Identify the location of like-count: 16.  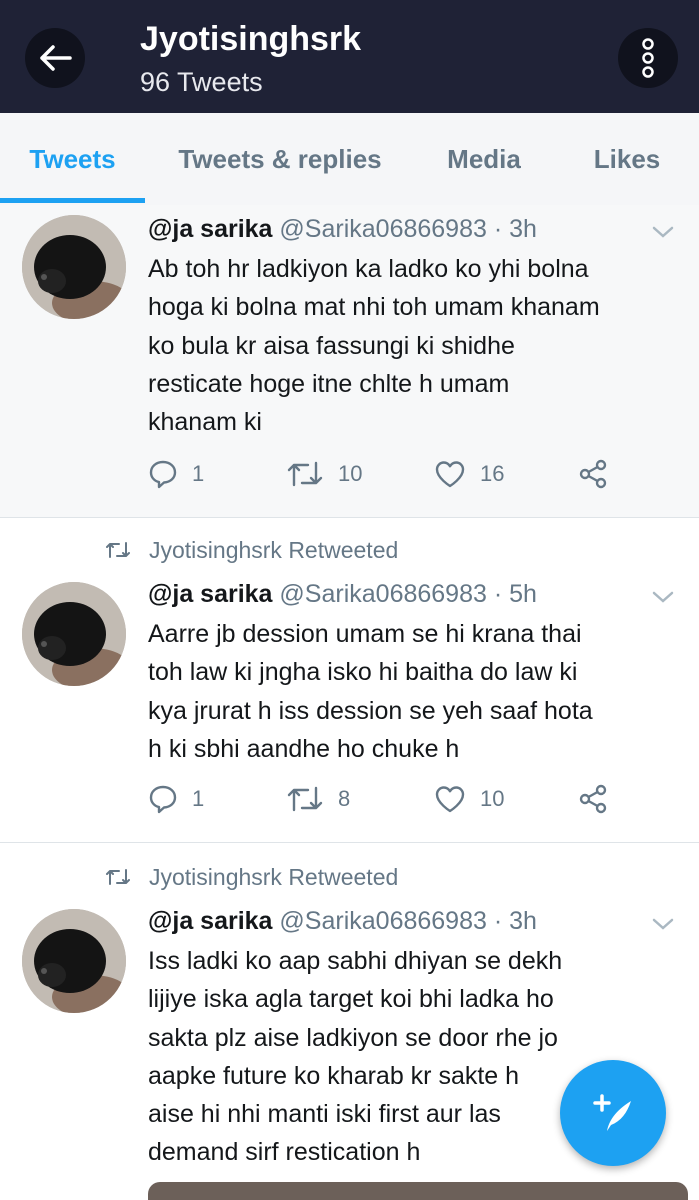
(492, 473).